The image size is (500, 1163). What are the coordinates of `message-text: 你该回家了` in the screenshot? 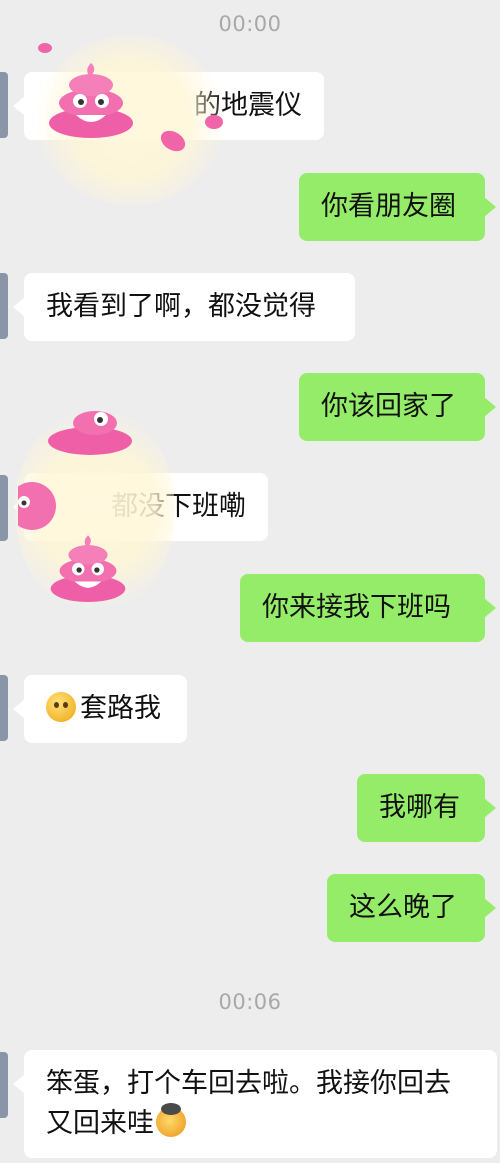 It's located at (388, 406).